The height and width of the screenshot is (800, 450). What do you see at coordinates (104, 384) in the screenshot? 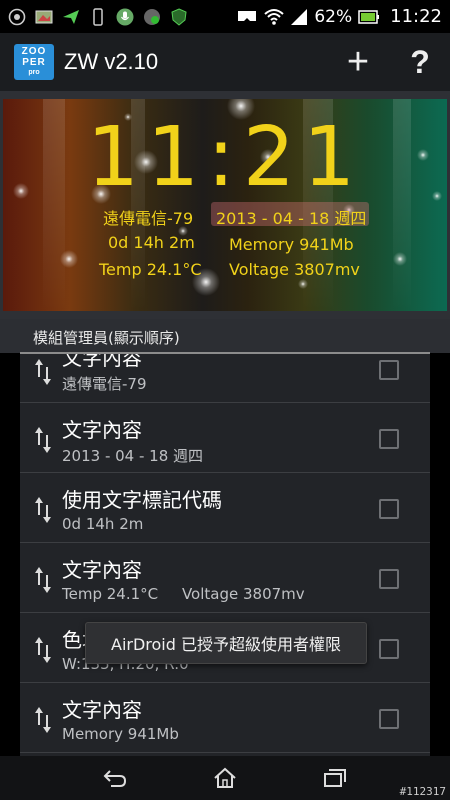
I see `list-item-subtitle: 遠傳電信-79` at bounding box center [104, 384].